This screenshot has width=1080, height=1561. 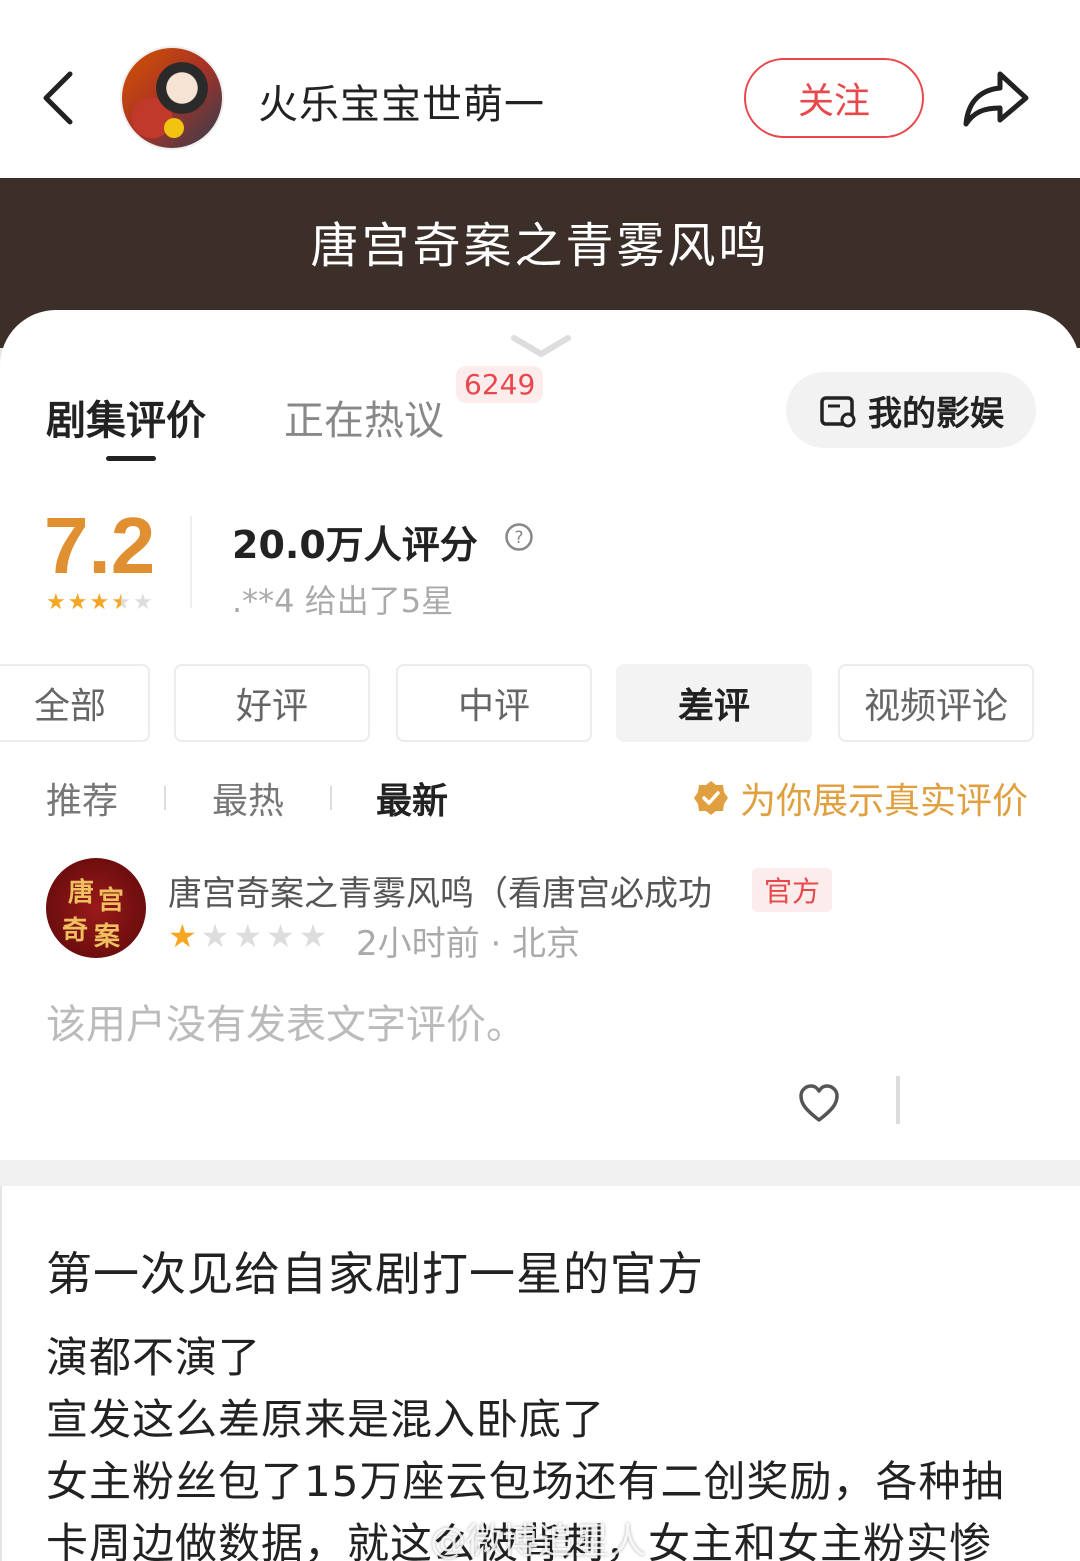 What do you see at coordinates (401, 101) in the screenshot?
I see `username: 火乐宝宝世萌一` at bounding box center [401, 101].